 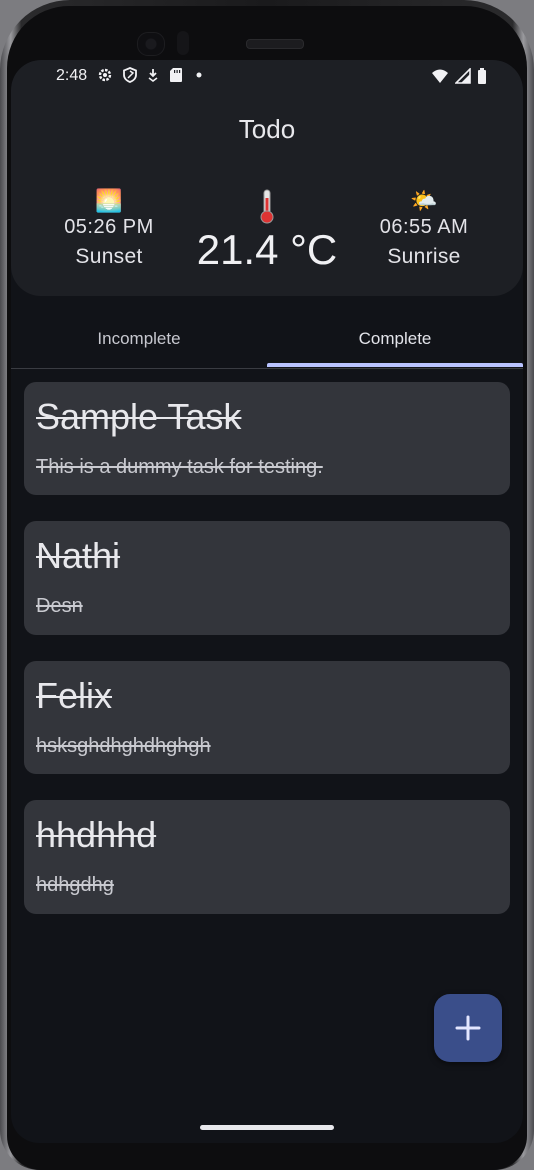 I want to click on plus-icon, so click(x=468, y=1028).